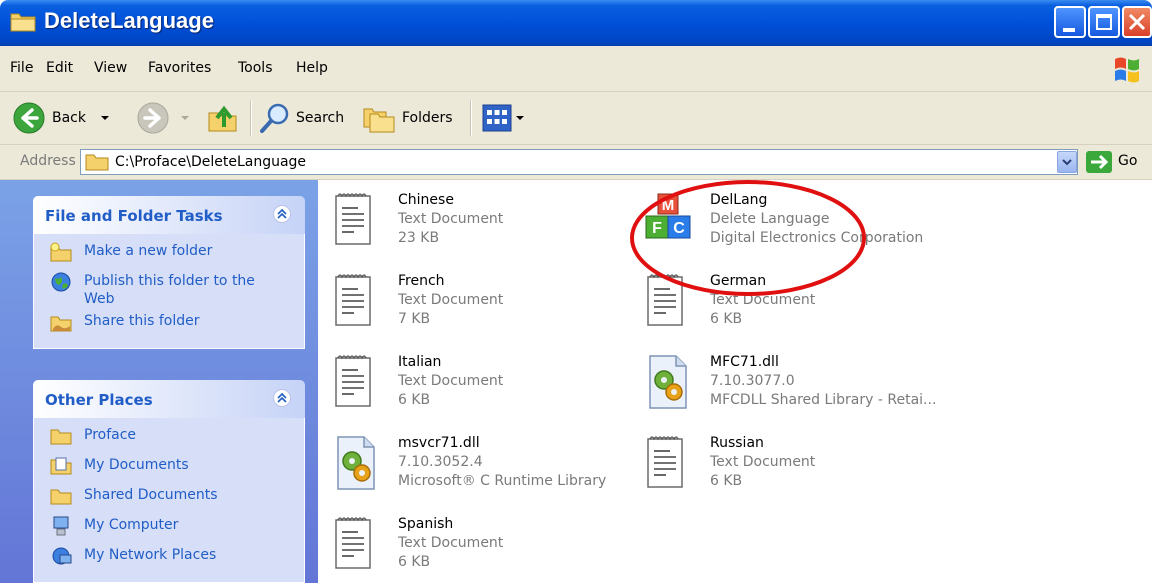  I want to click on address-bar: Address C:\Proface\DeleteLanguage Go, so click(576, 162).